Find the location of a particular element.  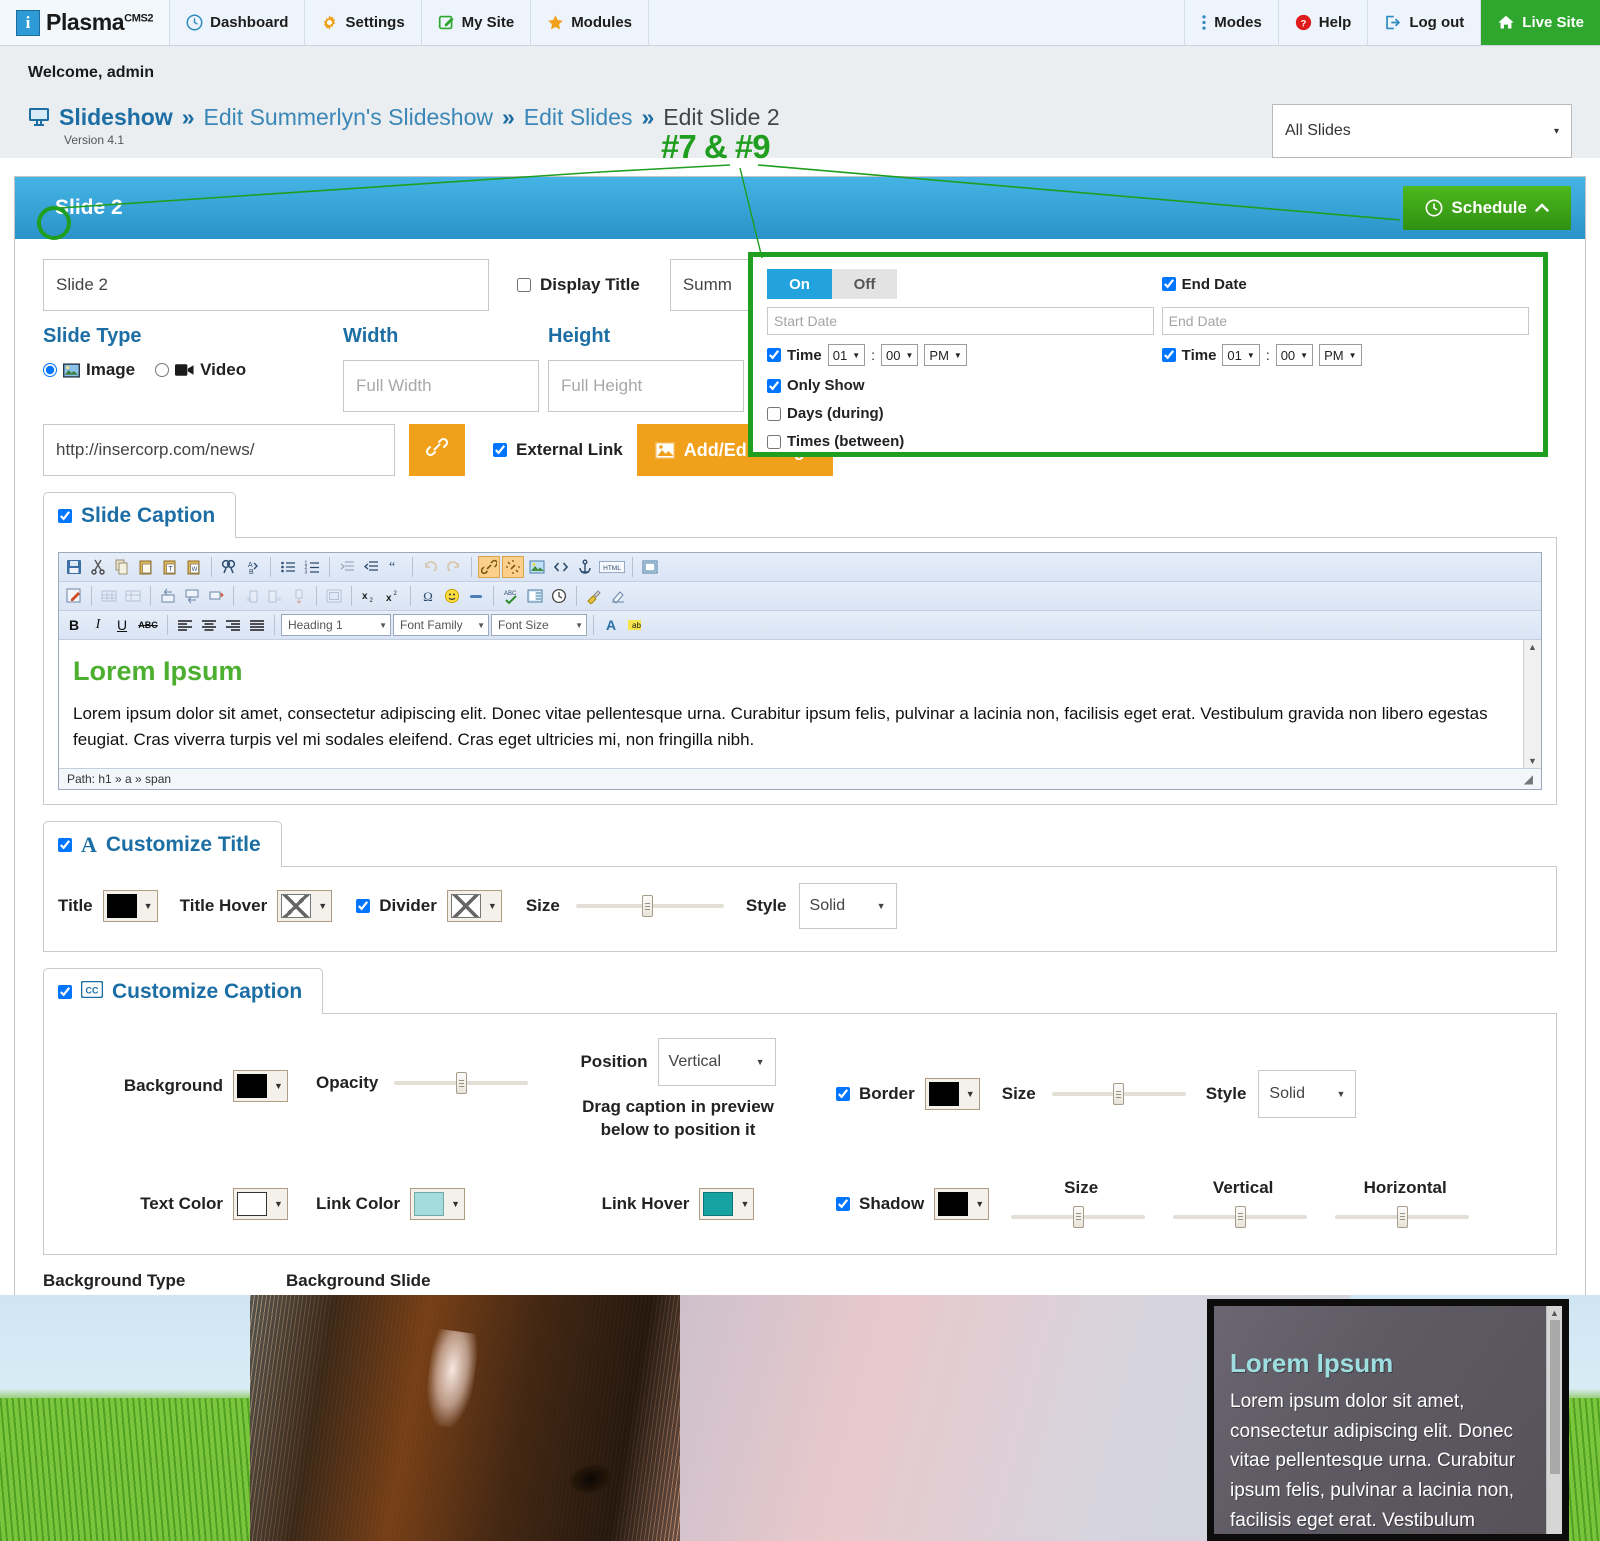

schedule-toggle-off: Off is located at coordinates (864, 284).